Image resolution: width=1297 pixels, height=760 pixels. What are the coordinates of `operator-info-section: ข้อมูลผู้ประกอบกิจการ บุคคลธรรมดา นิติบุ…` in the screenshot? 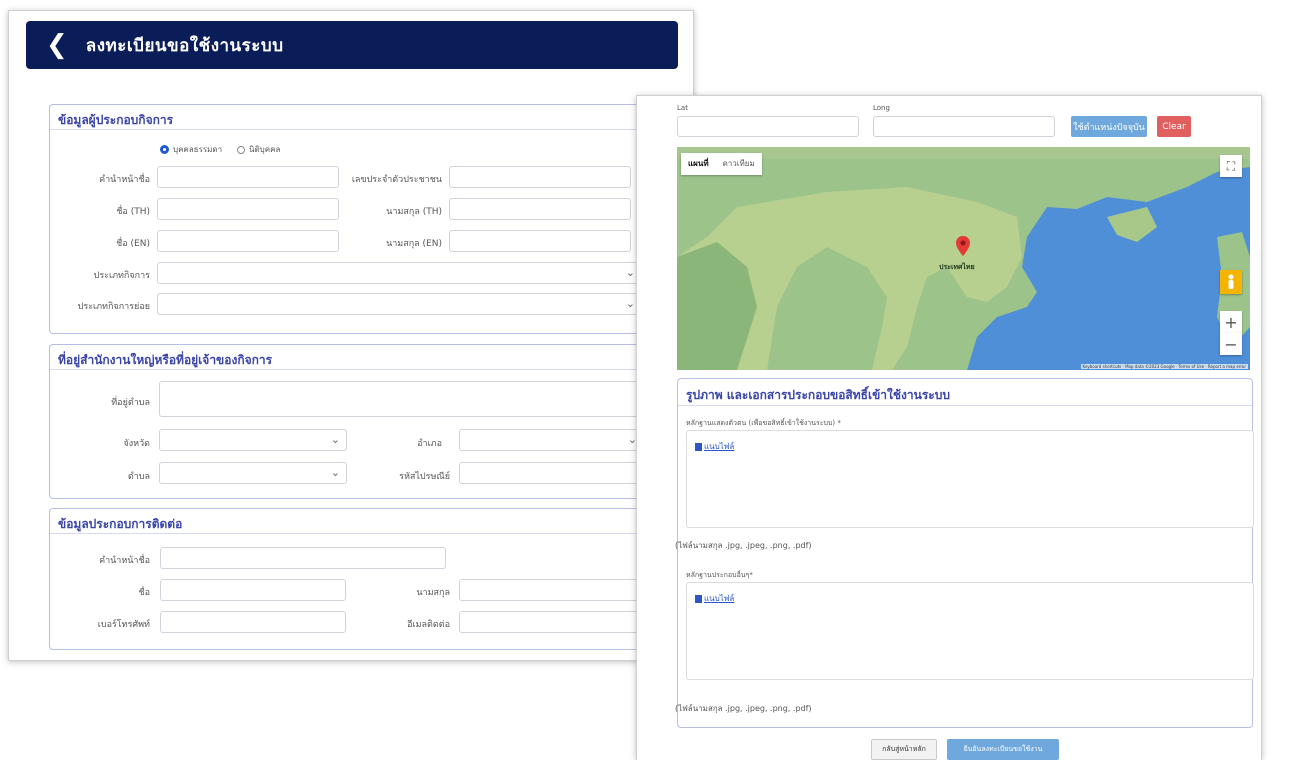 It's located at (360, 219).